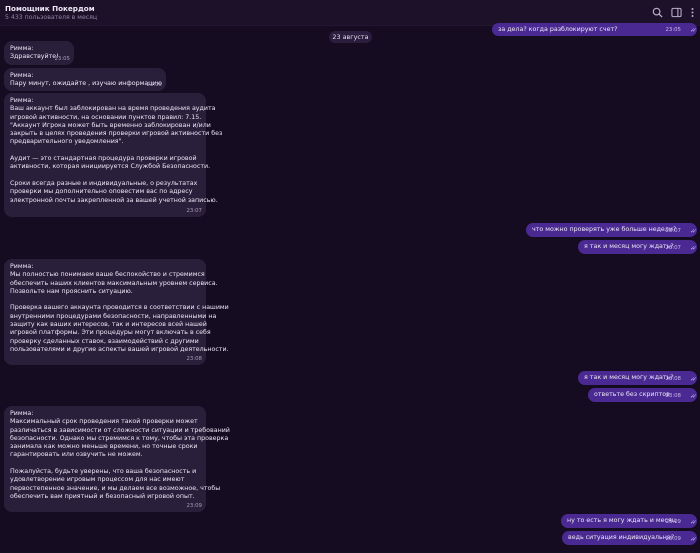 The width and height of the screenshot is (700, 553). What do you see at coordinates (676, 12) in the screenshot?
I see `sidebar-icon` at bounding box center [676, 12].